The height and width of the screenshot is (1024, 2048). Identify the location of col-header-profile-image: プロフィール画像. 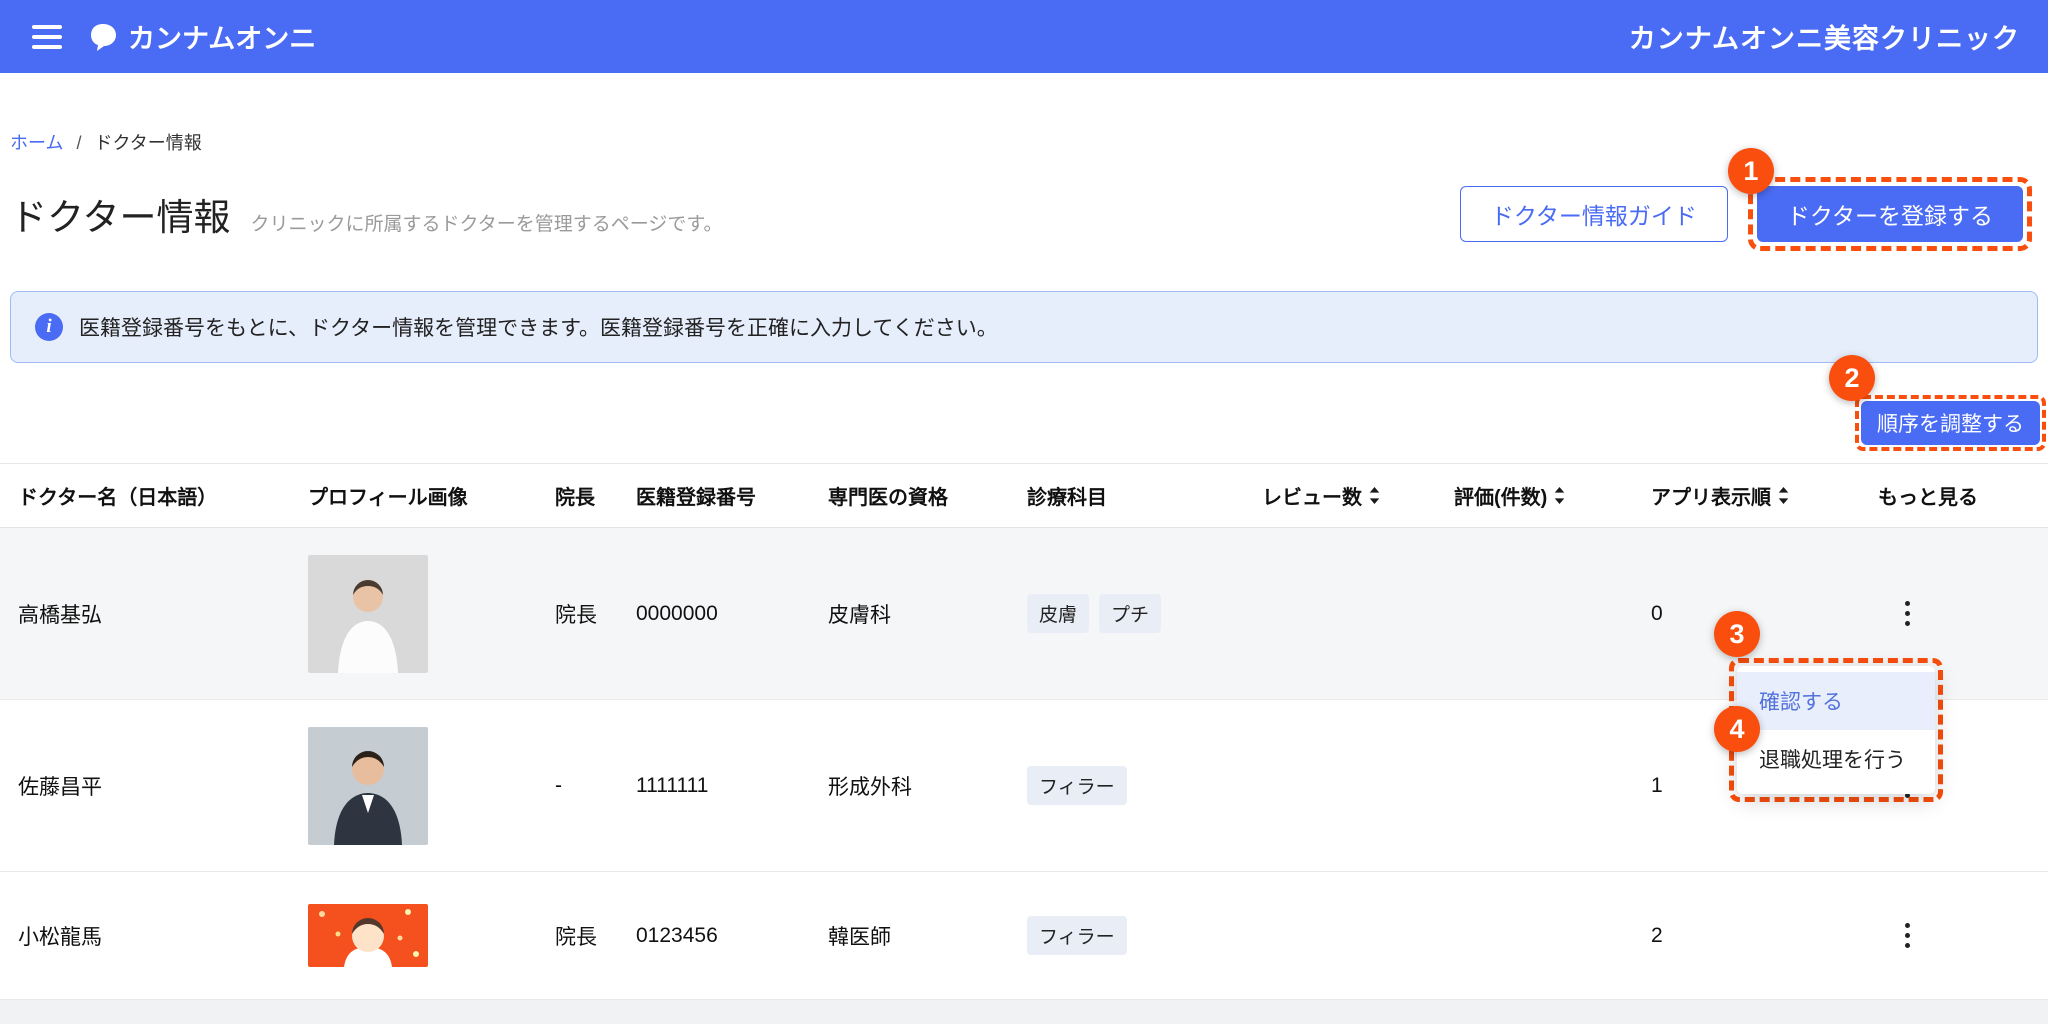
(388, 498).